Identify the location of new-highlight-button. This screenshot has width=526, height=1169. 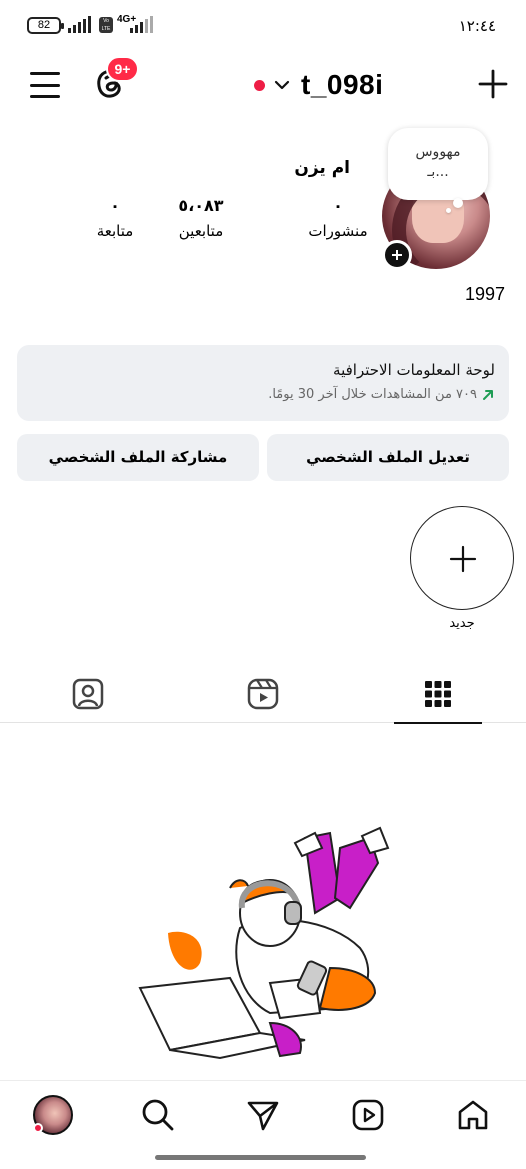
(462, 558).